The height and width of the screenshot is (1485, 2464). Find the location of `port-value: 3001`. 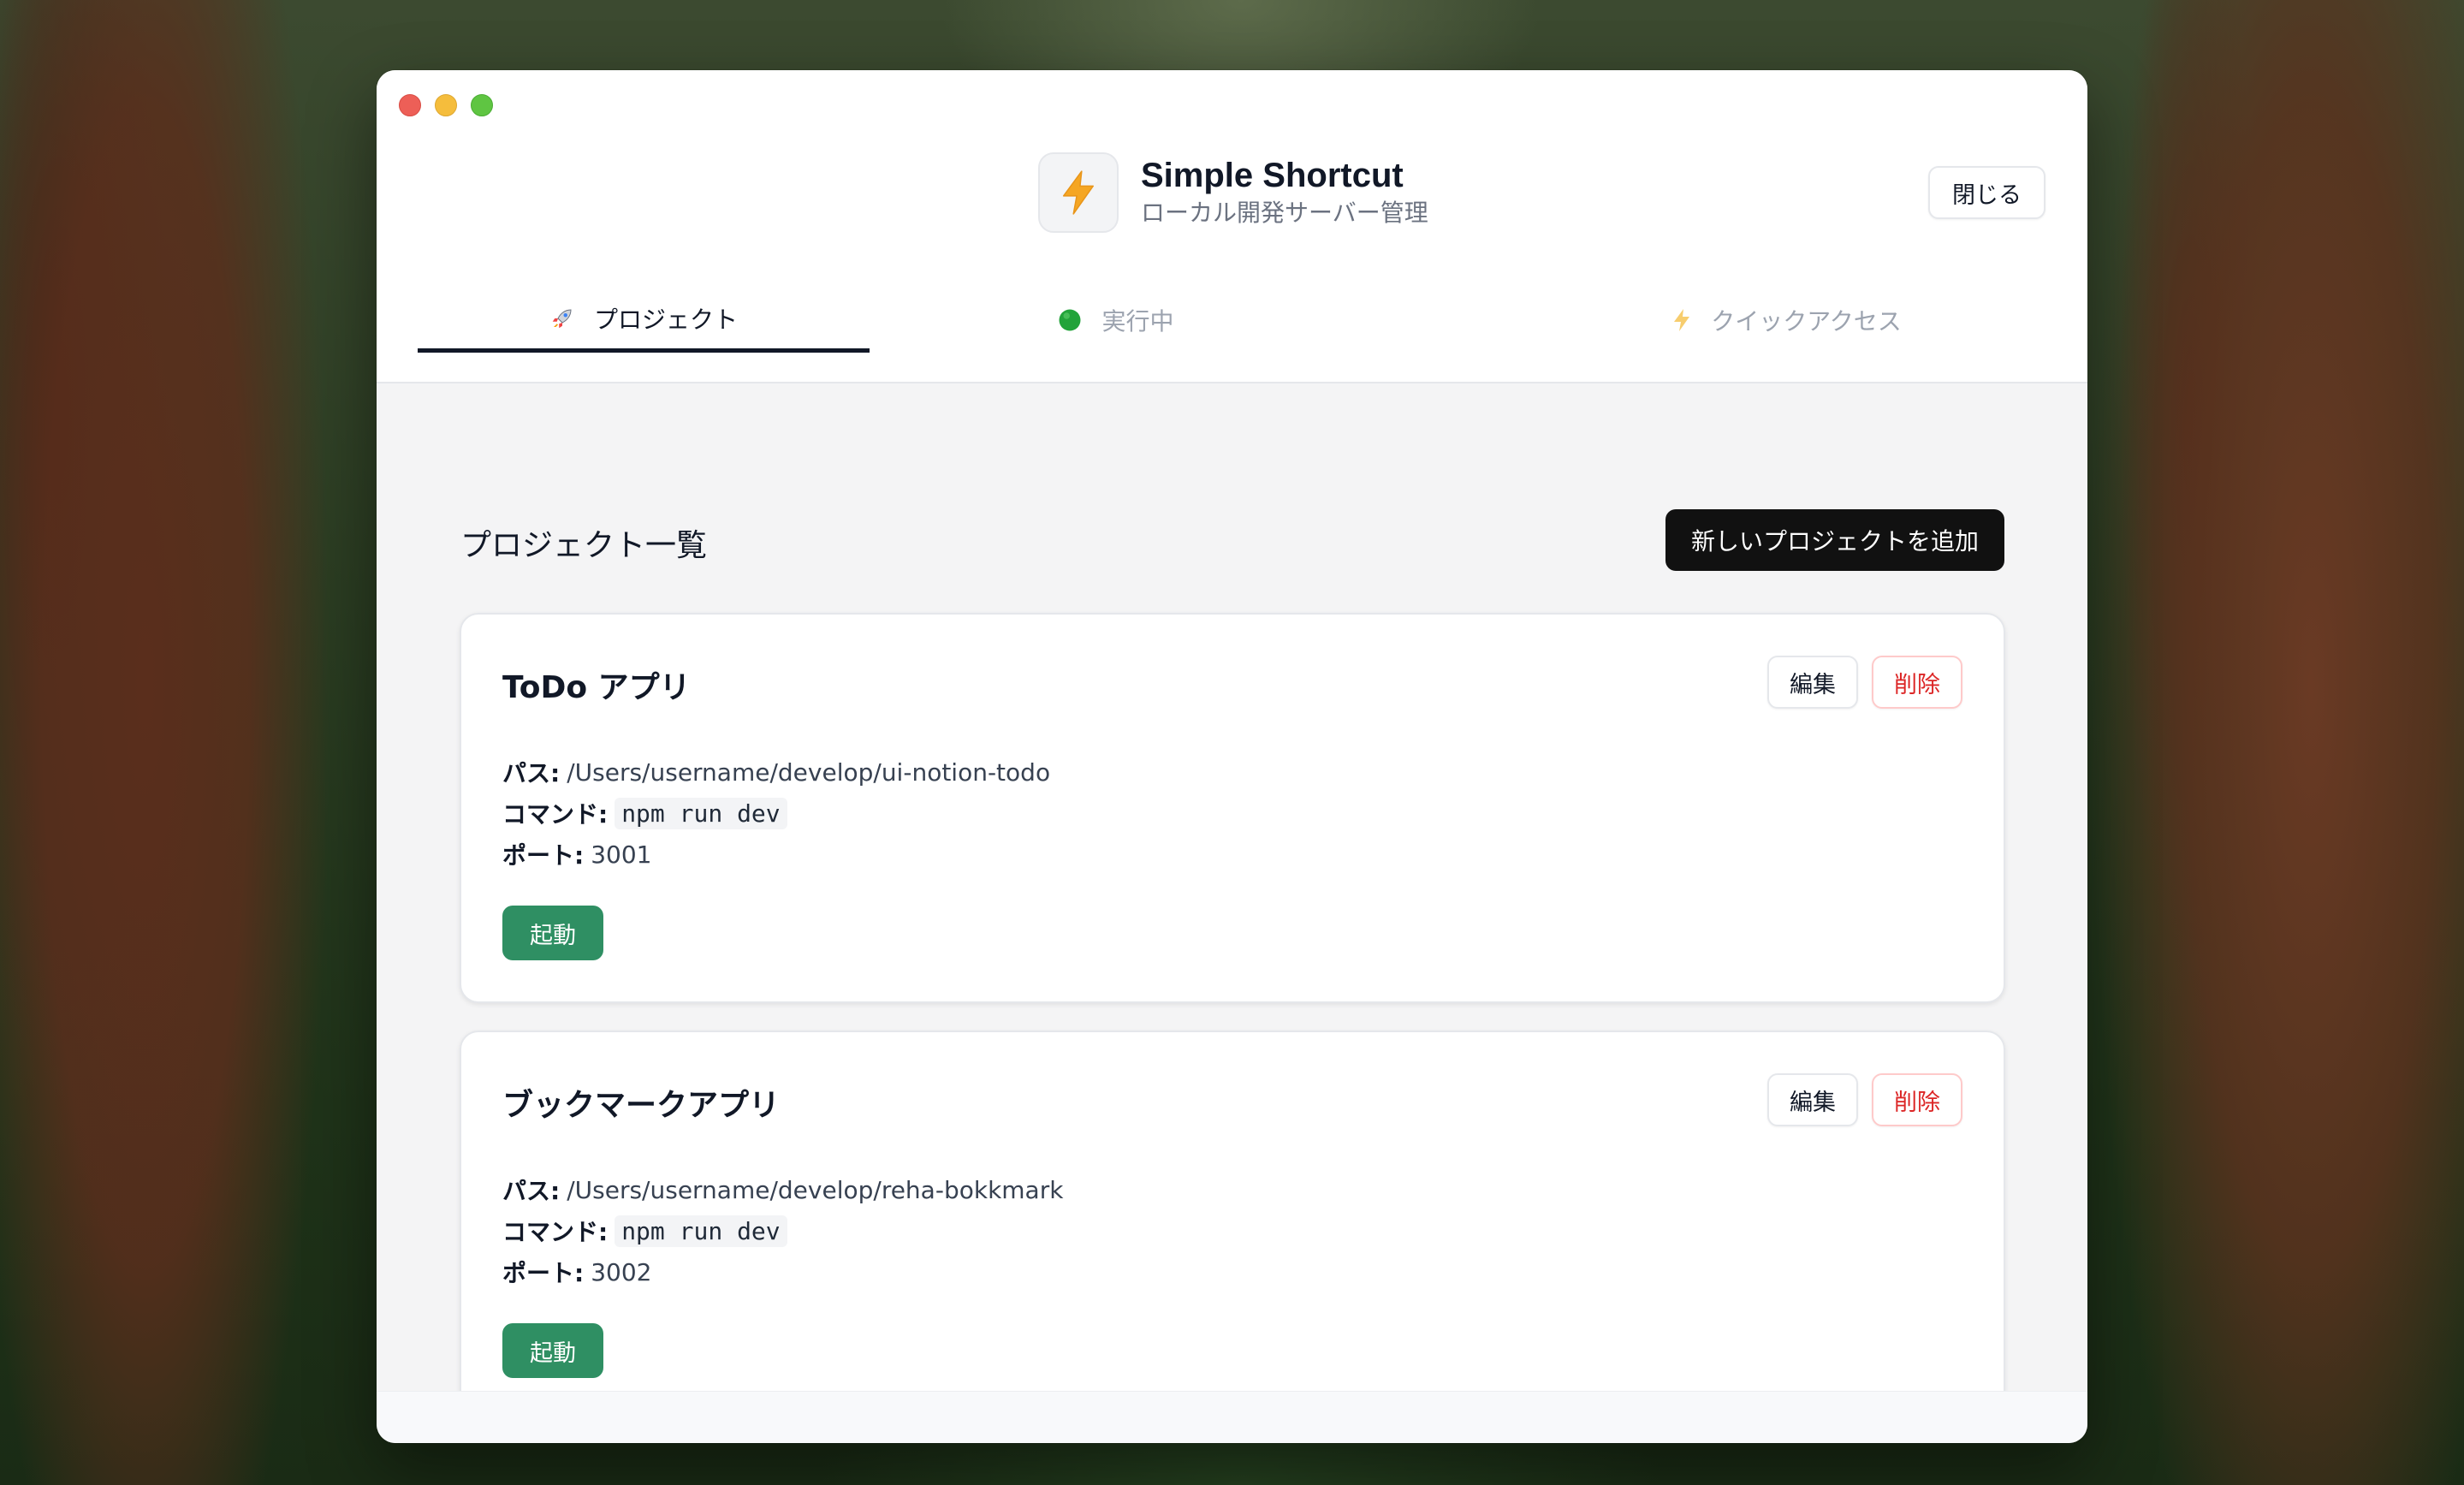

port-value: 3001 is located at coordinates (621, 854).